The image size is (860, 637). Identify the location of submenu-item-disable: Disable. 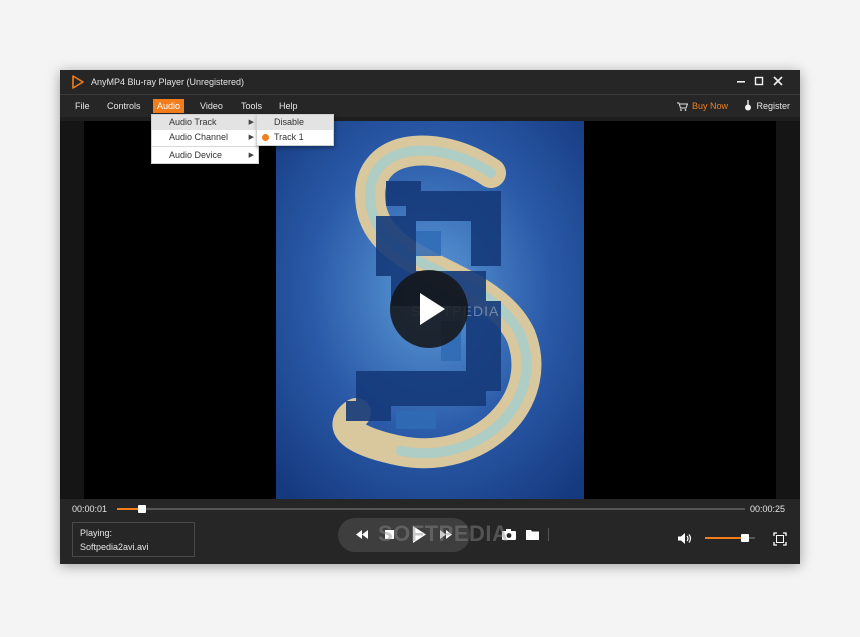
(295, 122).